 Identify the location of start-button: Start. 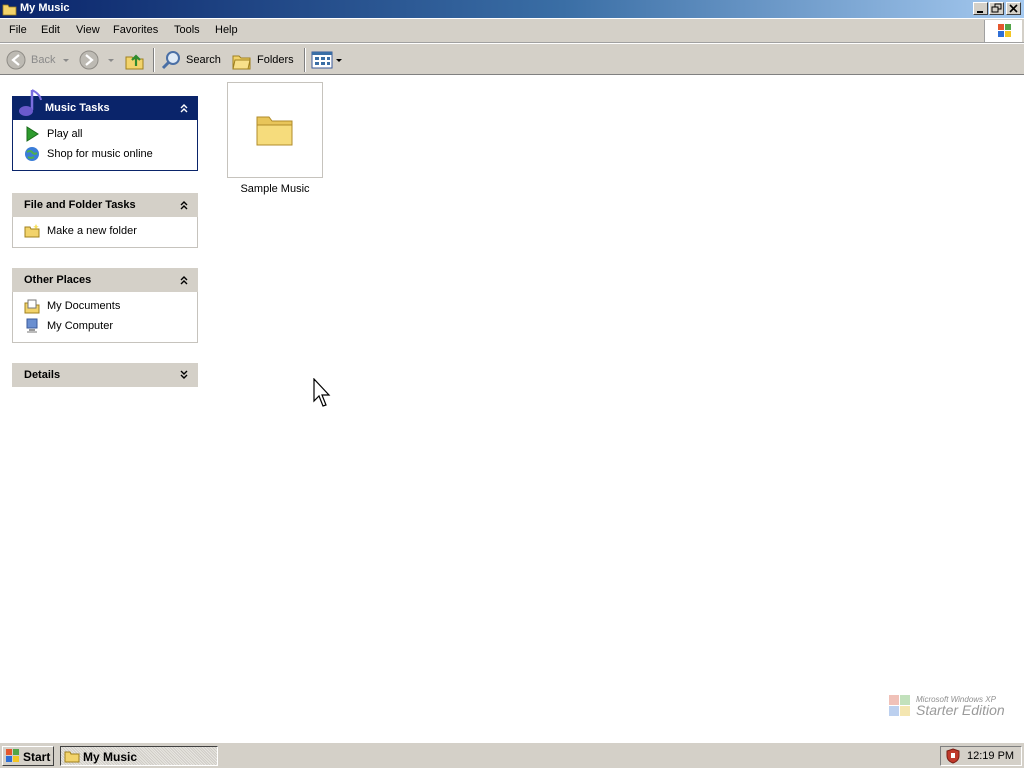
(28, 756).